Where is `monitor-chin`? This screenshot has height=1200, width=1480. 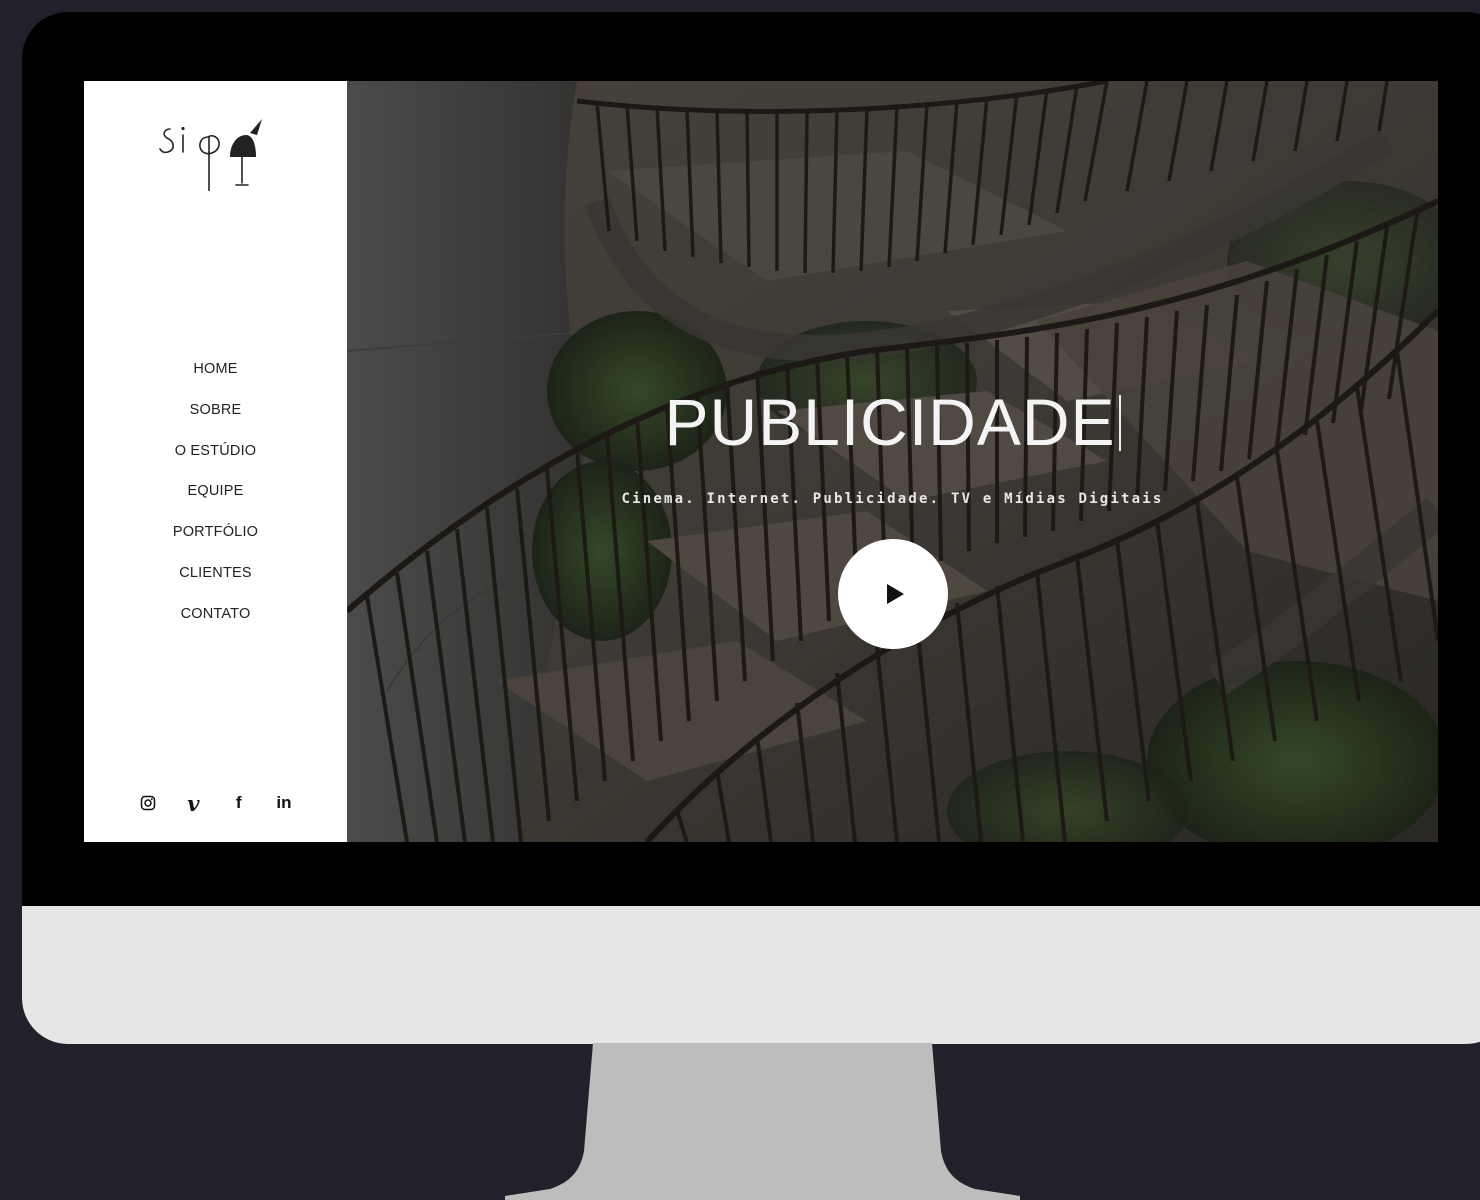 monitor-chin is located at coordinates (751, 975).